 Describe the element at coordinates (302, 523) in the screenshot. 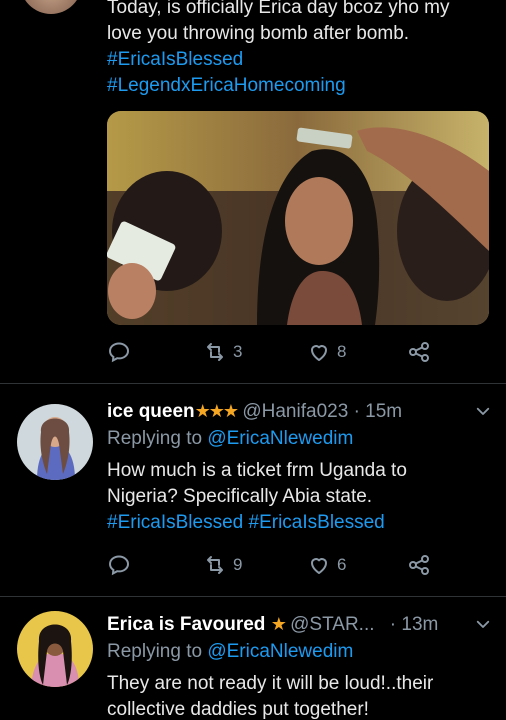

I see `hashtag-link: #EricaIsBlessed #EricaIsBlessed` at that location.